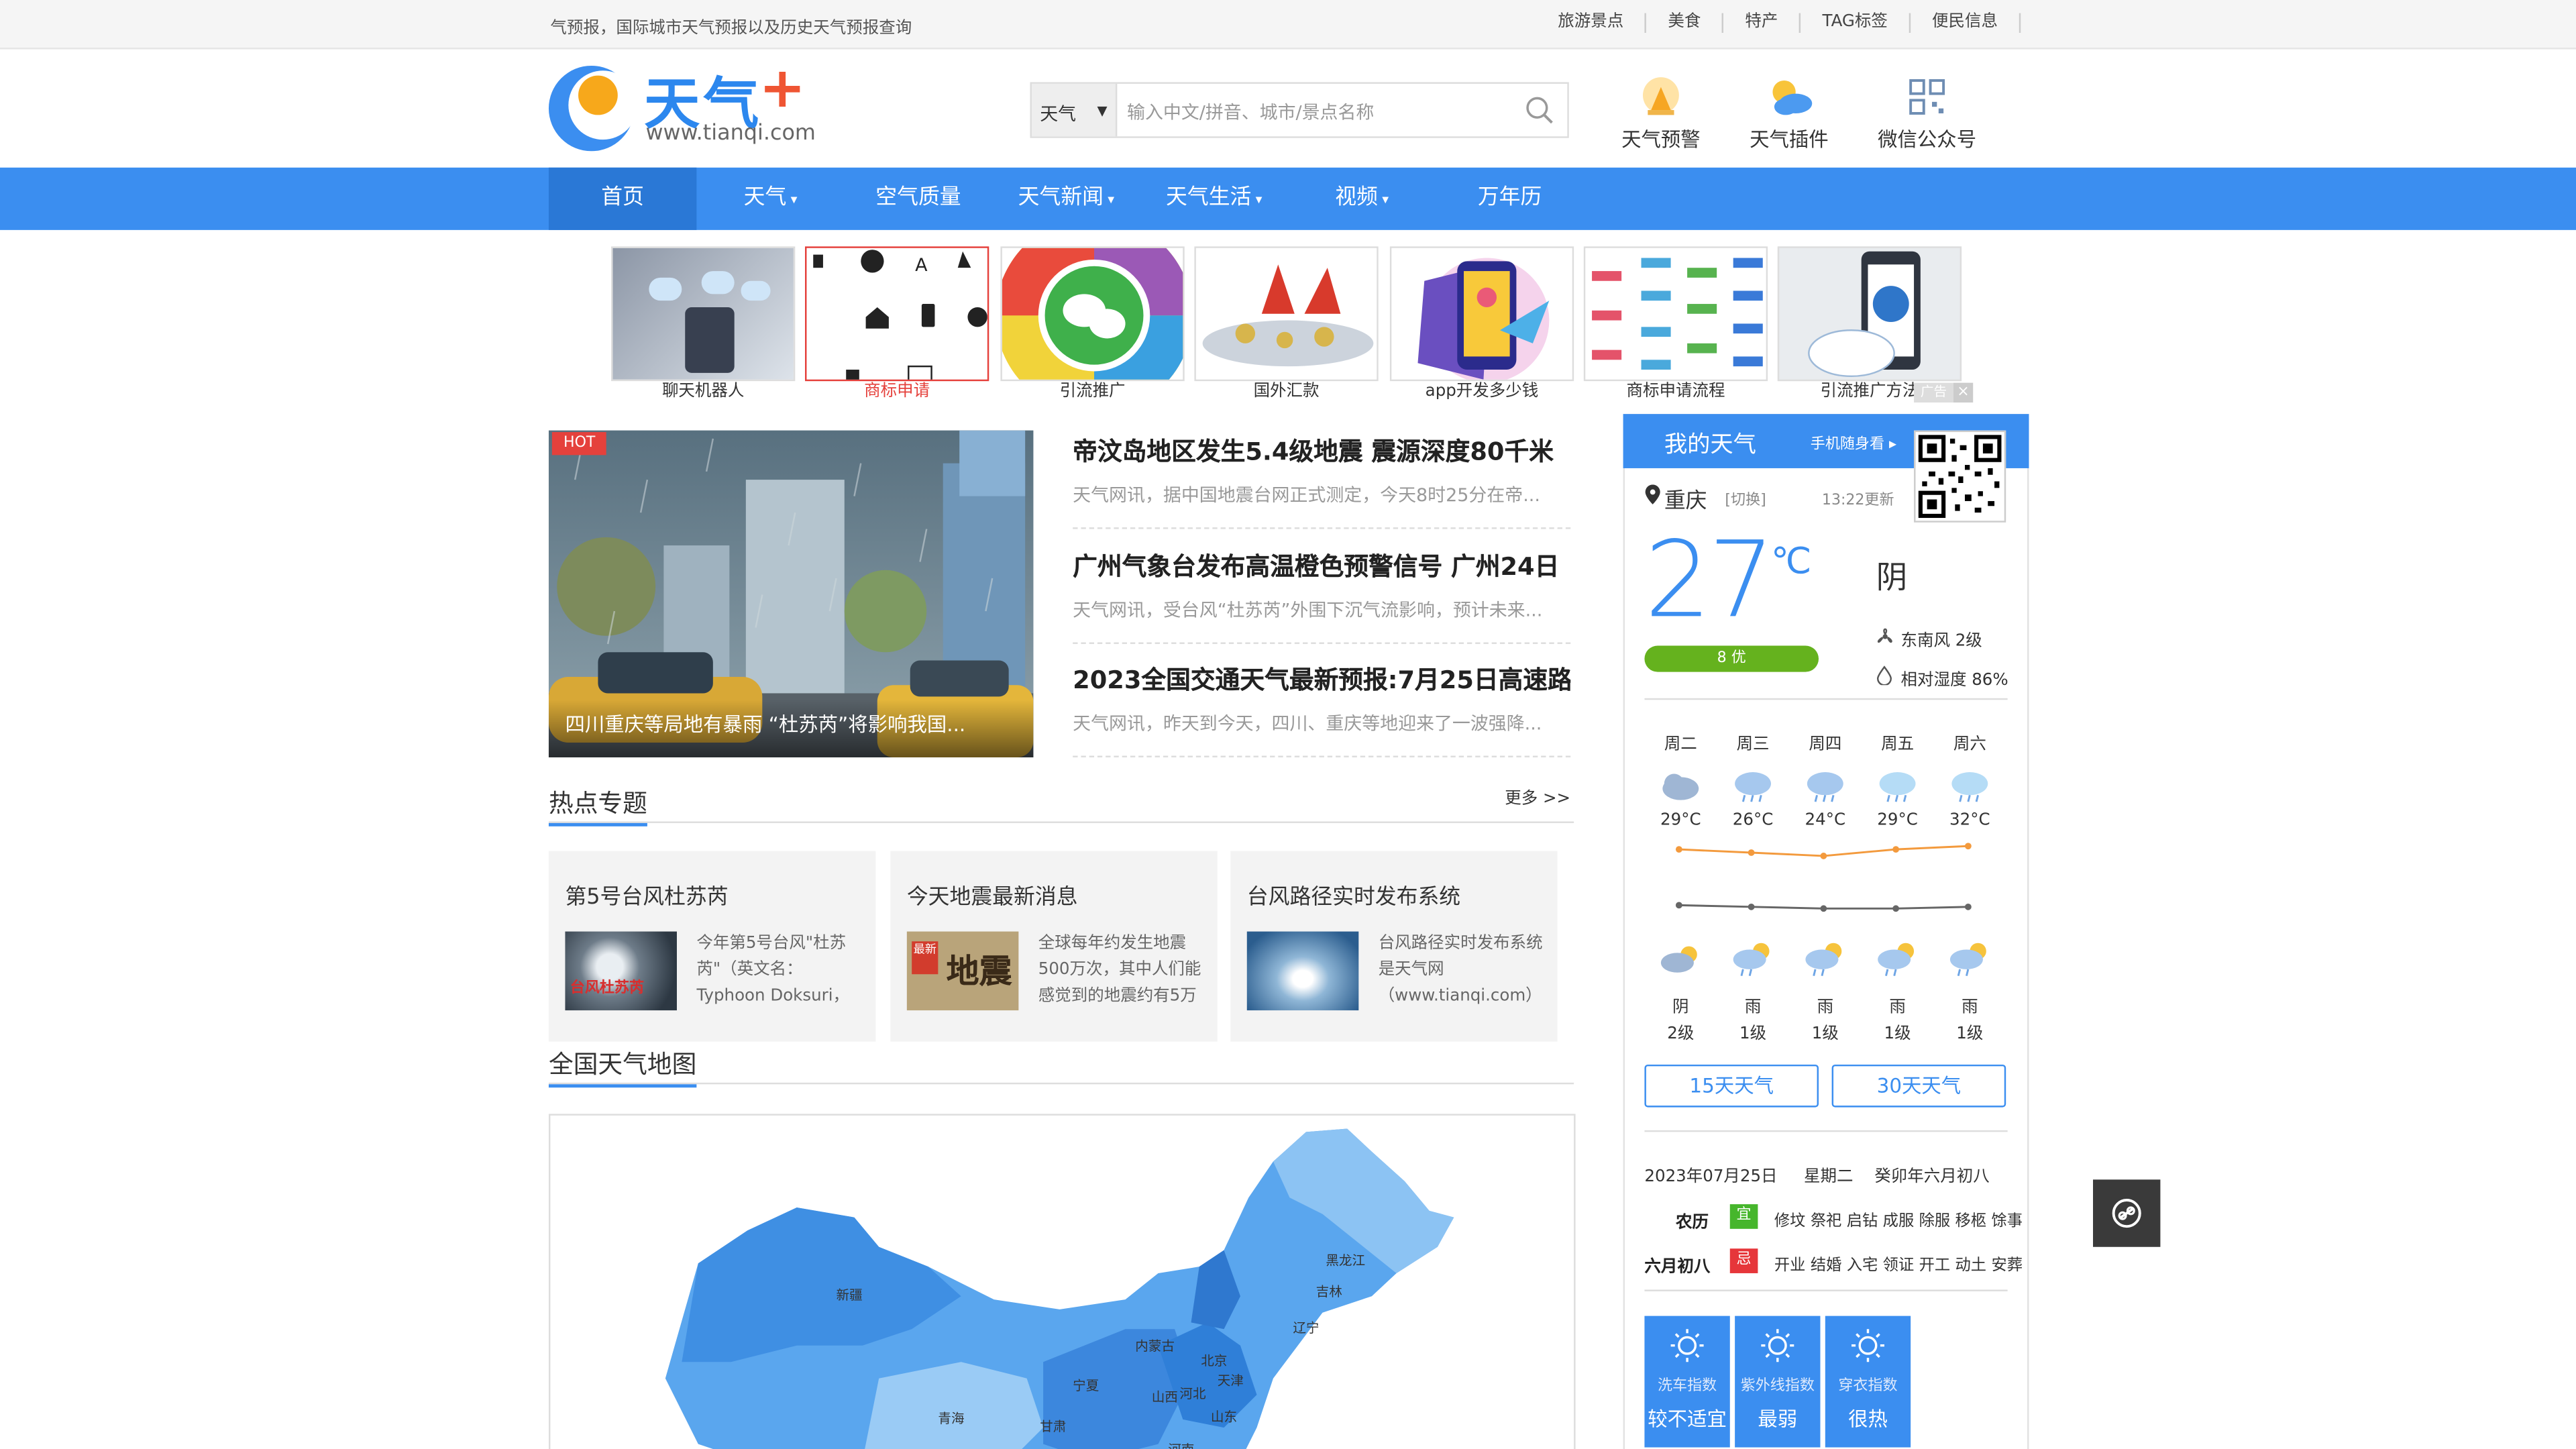 The width and height of the screenshot is (2576, 1449). What do you see at coordinates (1918, 1086) in the screenshot?
I see `30-day-forecast-button: 30天天气` at bounding box center [1918, 1086].